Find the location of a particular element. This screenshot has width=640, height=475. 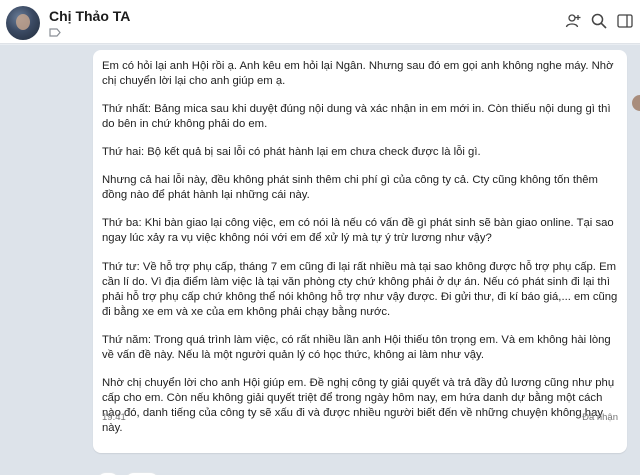

contact-avatar is located at coordinates (23, 23).